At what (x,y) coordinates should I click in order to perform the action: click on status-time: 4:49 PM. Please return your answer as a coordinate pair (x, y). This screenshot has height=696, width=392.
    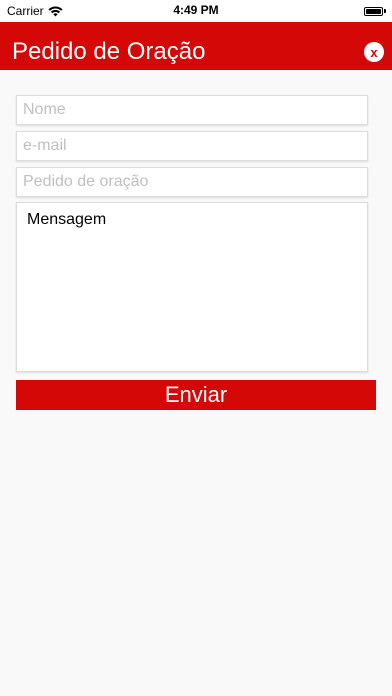
    Looking at the image, I should click on (196, 10).